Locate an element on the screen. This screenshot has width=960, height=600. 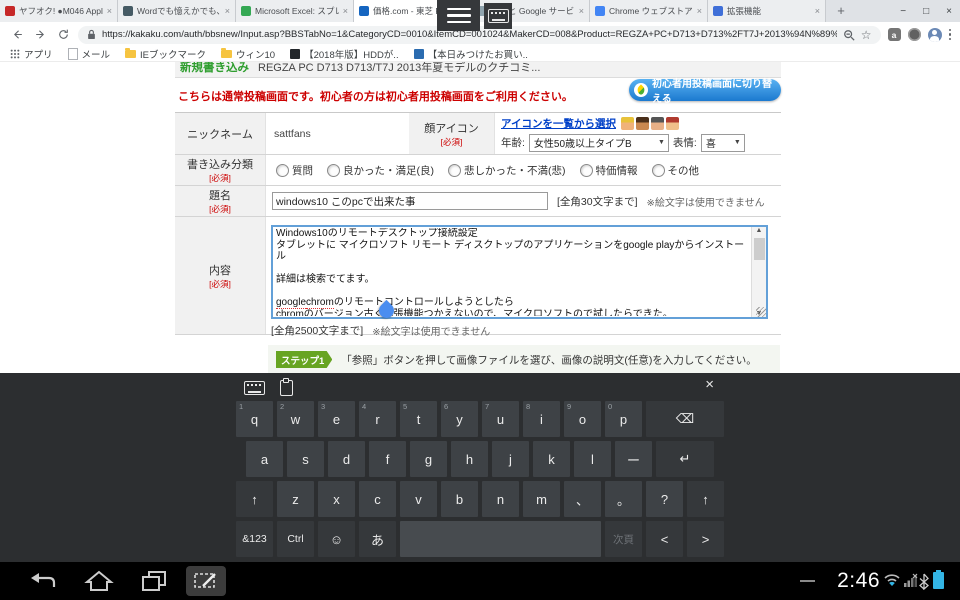
key-?: ? is located at coordinates (664, 499).